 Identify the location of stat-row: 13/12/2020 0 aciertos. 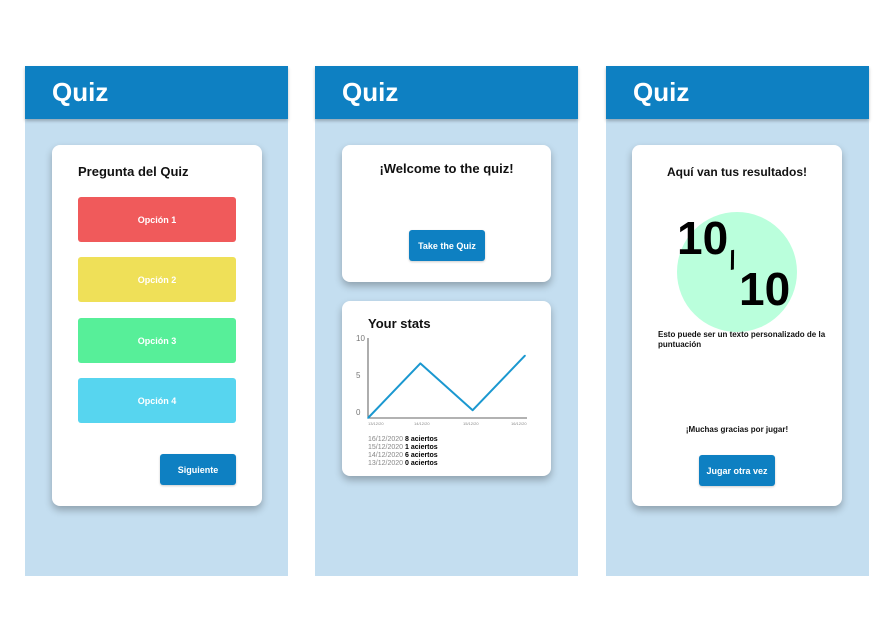
(403, 463).